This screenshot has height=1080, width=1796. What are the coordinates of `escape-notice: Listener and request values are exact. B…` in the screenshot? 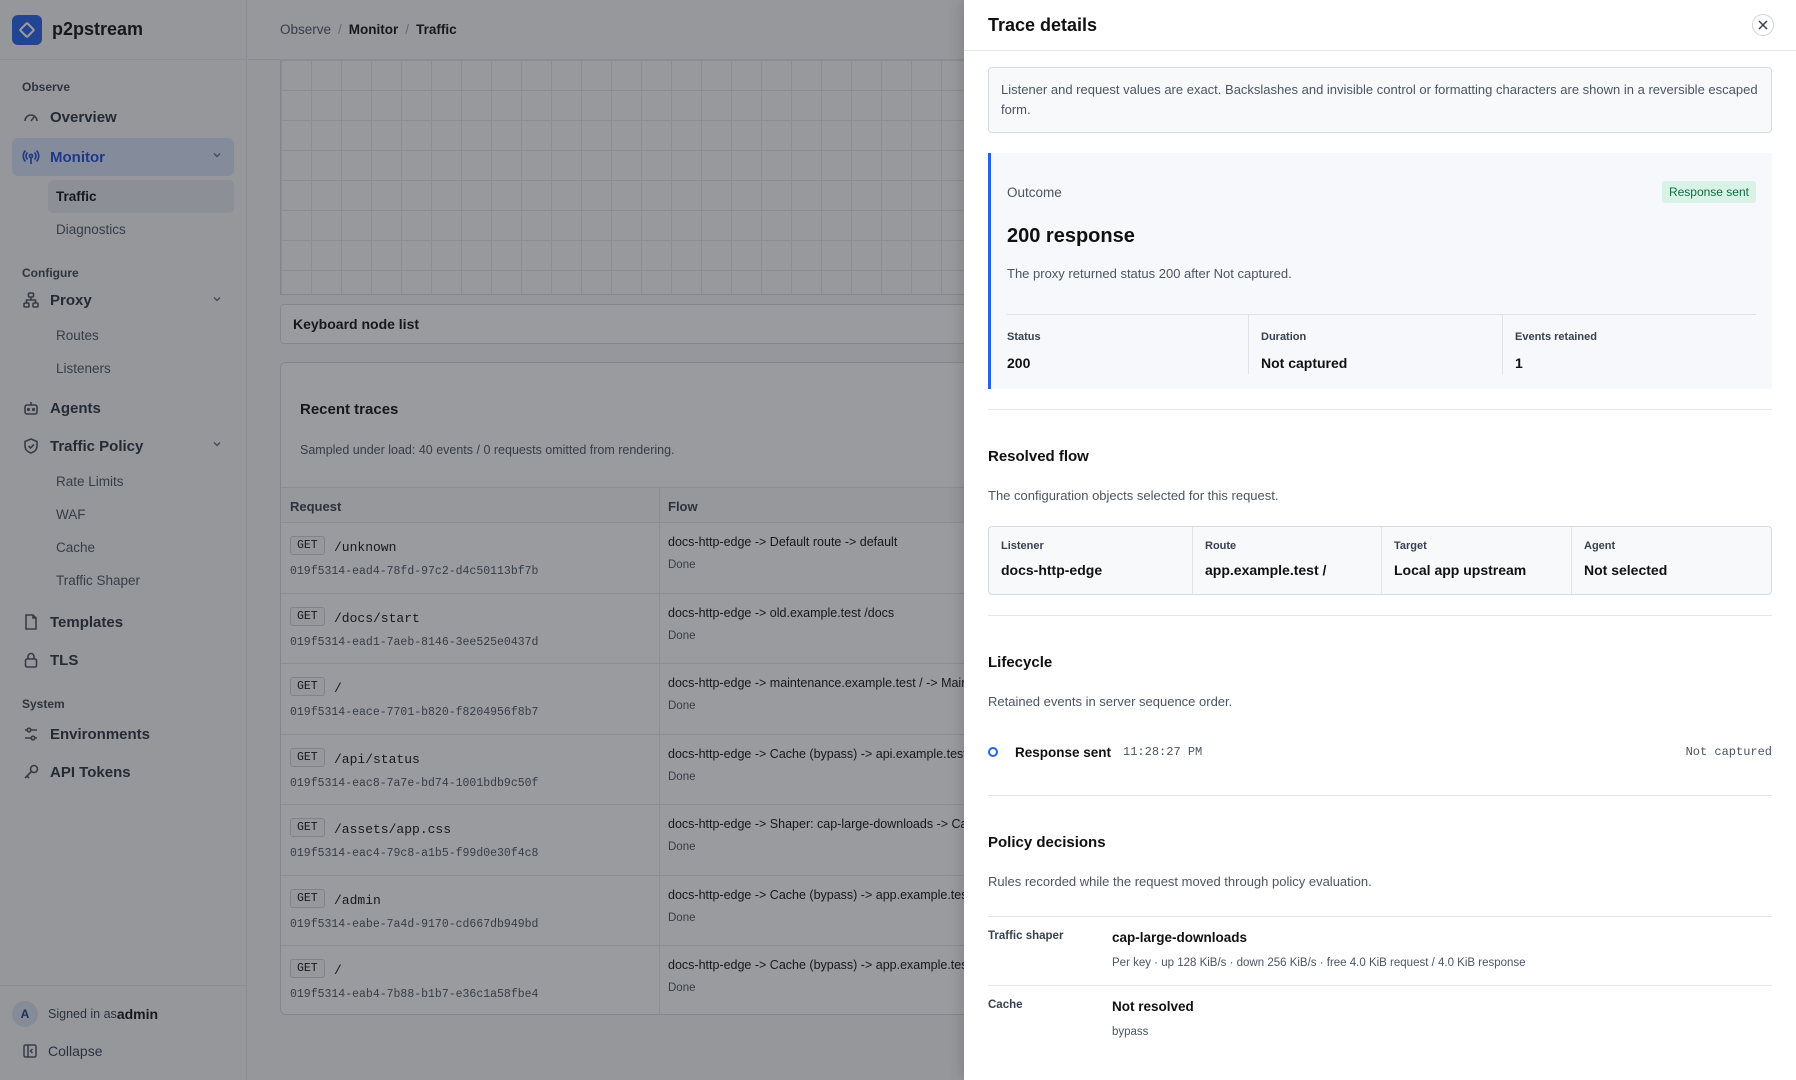 It's located at (1380, 100).